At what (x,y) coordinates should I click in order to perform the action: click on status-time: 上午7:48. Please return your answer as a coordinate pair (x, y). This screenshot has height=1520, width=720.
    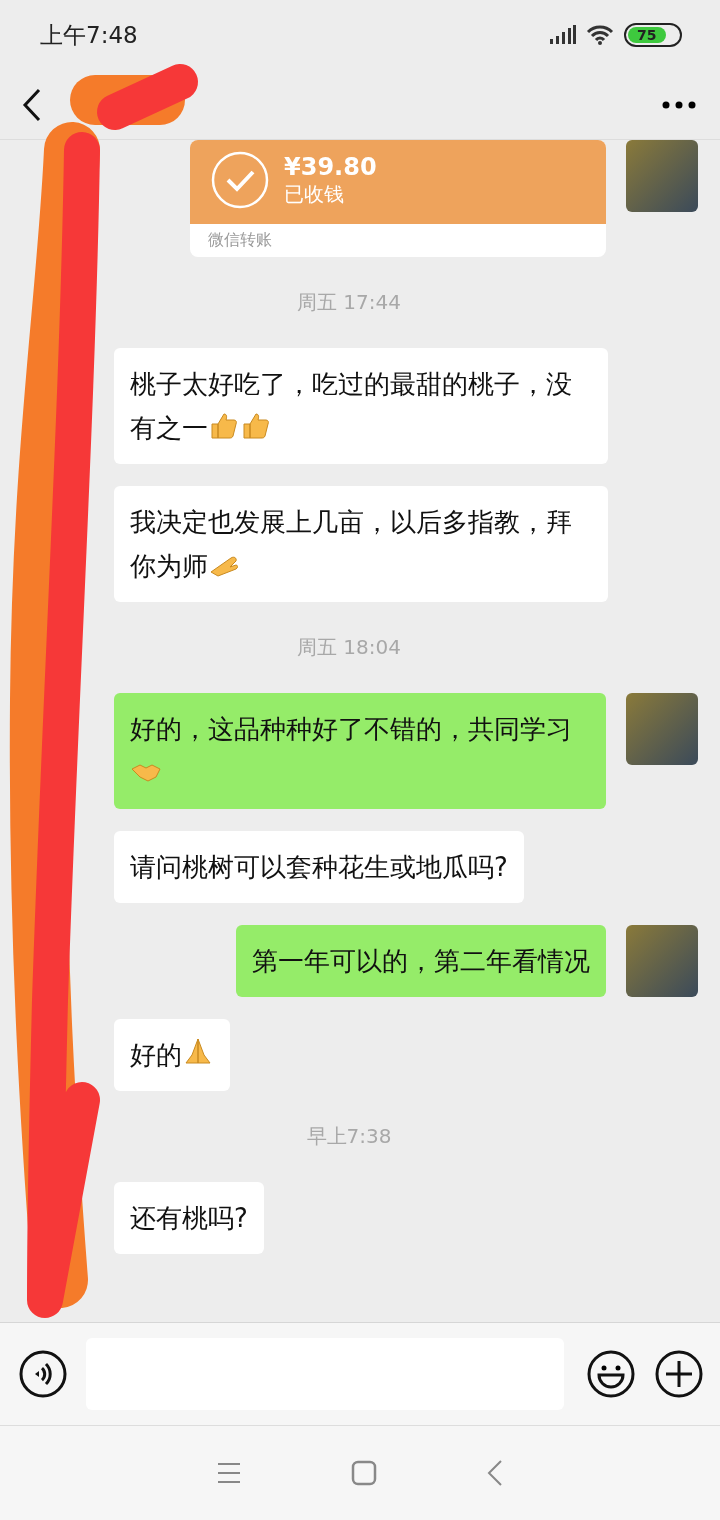
    Looking at the image, I should click on (89, 35).